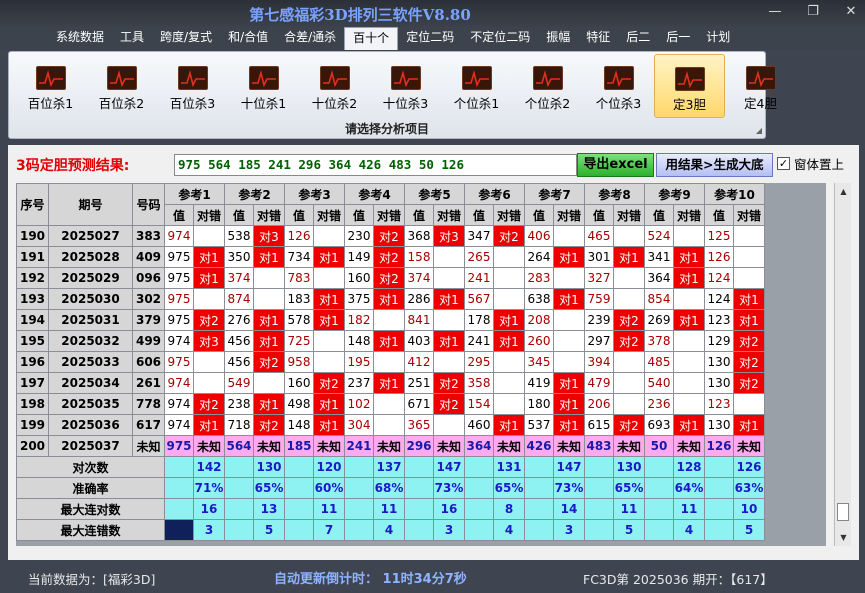 The height and width of the screenshot is (593, 865). Describe the element at coordinates (449, 215) in the screenshot. I see `result-subheader: 对错` at that location.